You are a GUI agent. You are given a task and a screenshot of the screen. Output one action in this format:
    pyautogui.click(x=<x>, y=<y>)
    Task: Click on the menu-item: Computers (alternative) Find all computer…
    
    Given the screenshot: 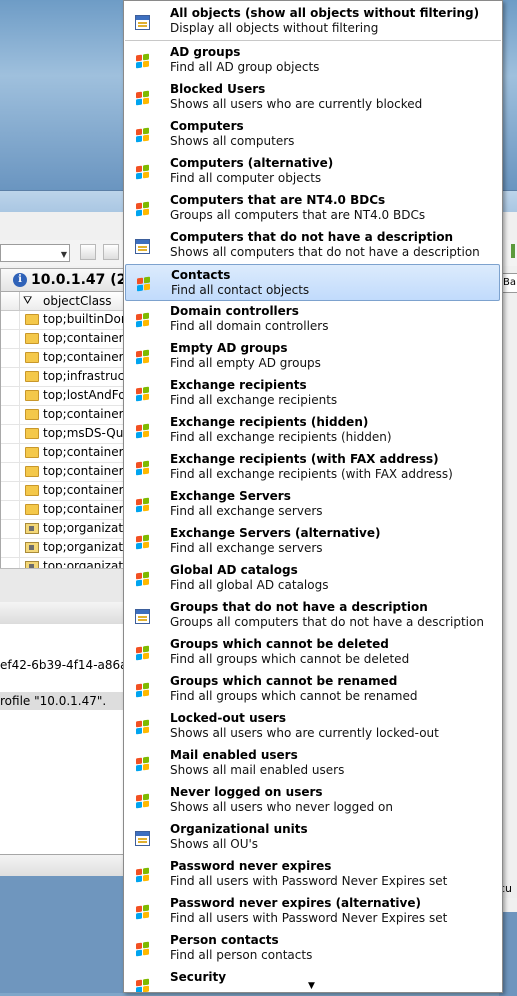 What is the action you would take?
    pyautogui.click(x=312, y=171)
    